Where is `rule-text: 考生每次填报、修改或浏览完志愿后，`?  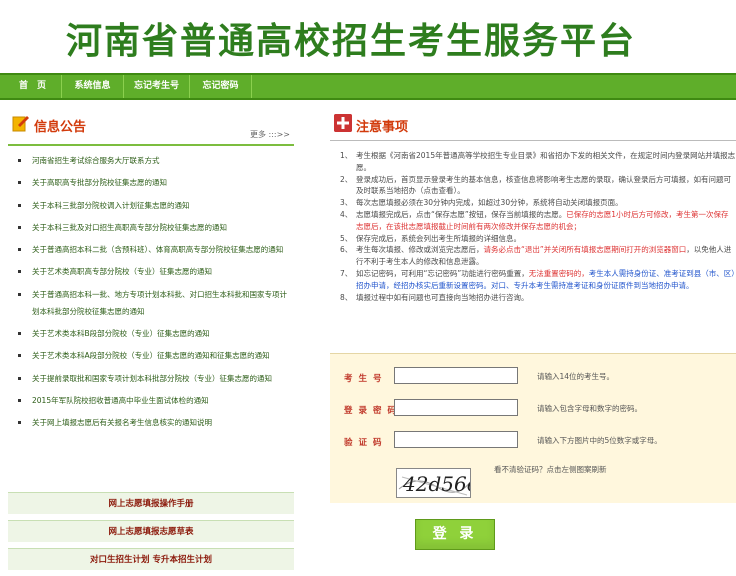 rule-text: 考生每次填报、修改或浏览完志愿后， is located at coordinates (420, 250).